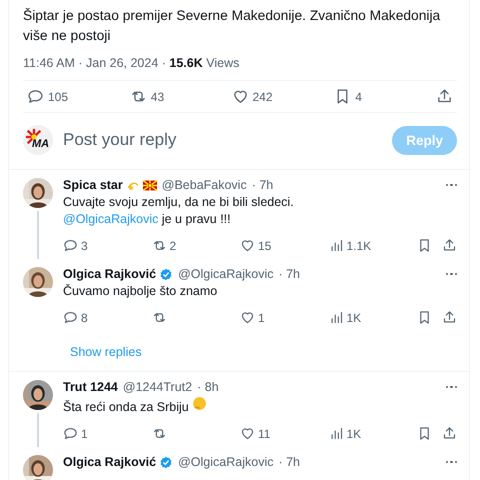 The image size is (480, 480). I want to click on bookmark-count: 4, so click(358, 97).